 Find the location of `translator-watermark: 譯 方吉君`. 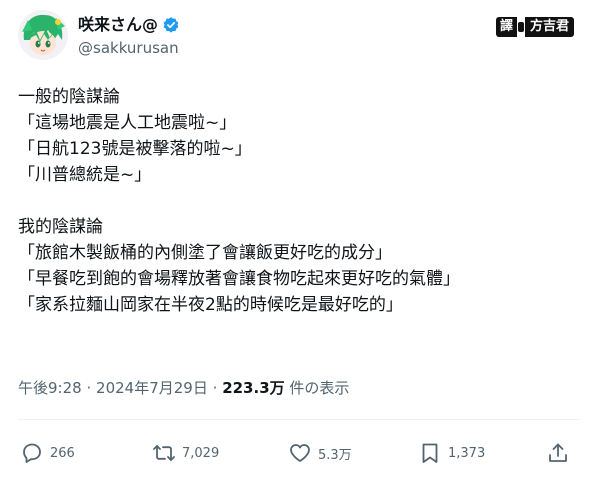

translator-watermark: 譯 方吉君 is located at coordinates (534, 27).